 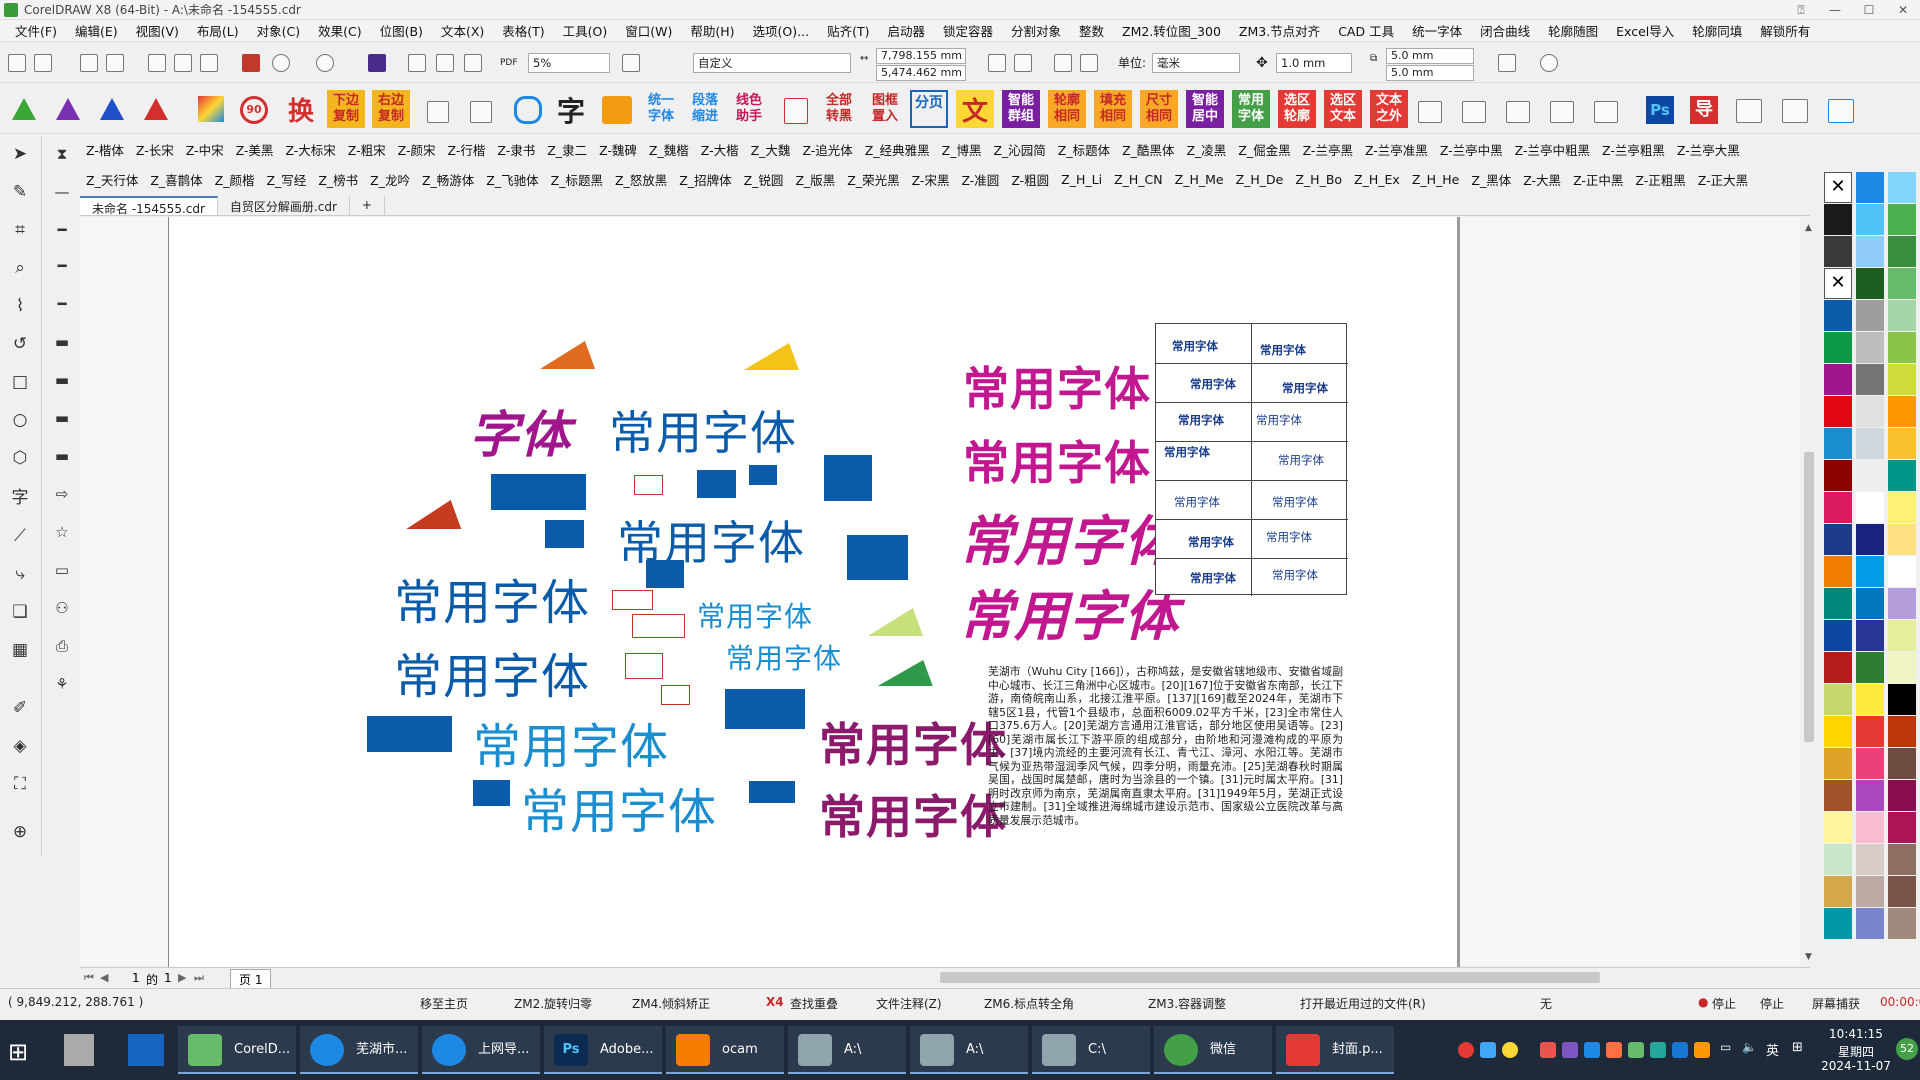 I want to click on align-icon, so click(x=1430, y=112).